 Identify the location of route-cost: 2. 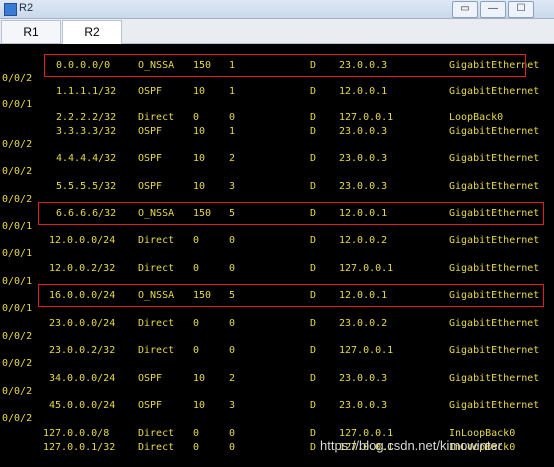
(232, 158).